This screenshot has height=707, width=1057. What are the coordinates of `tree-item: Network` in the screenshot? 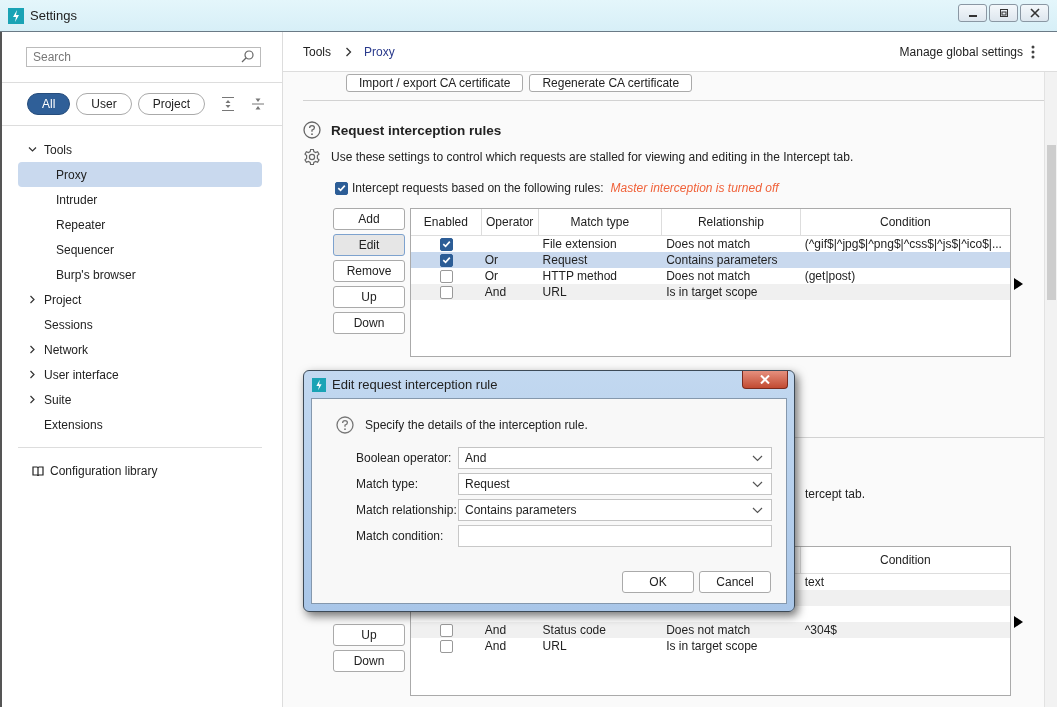 It's located at (140, 349).